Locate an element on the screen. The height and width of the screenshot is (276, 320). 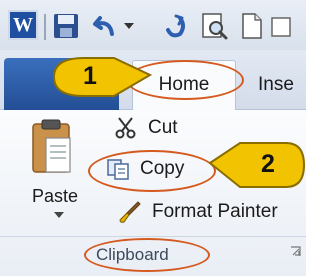
undo-icon is located at coordinates (106, 26).